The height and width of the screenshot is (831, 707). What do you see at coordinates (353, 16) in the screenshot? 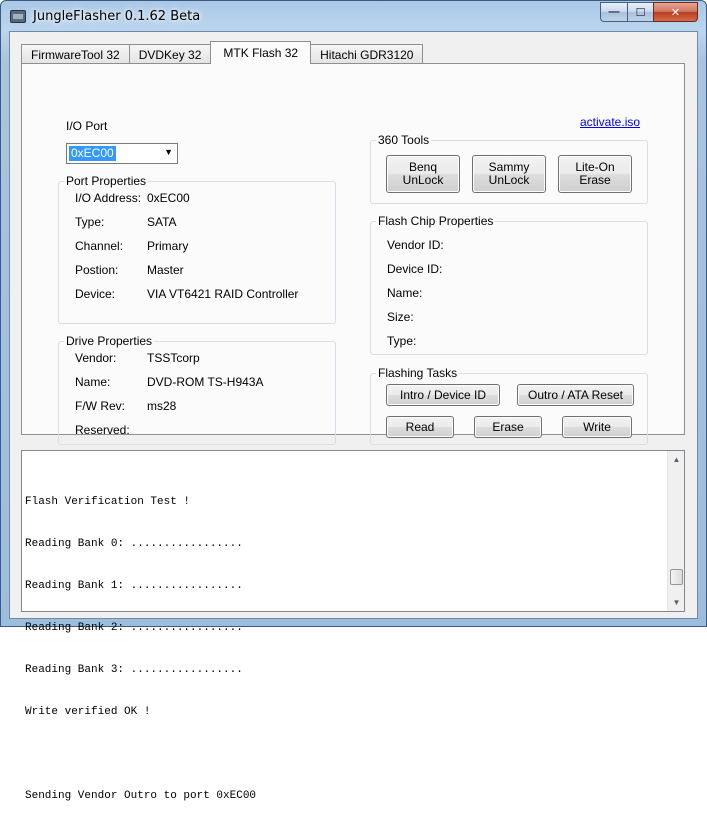
I see `title-bar: JungleFlasher 0.1.62 Beta — ☐ ✕` at bounding box center [353, 16].